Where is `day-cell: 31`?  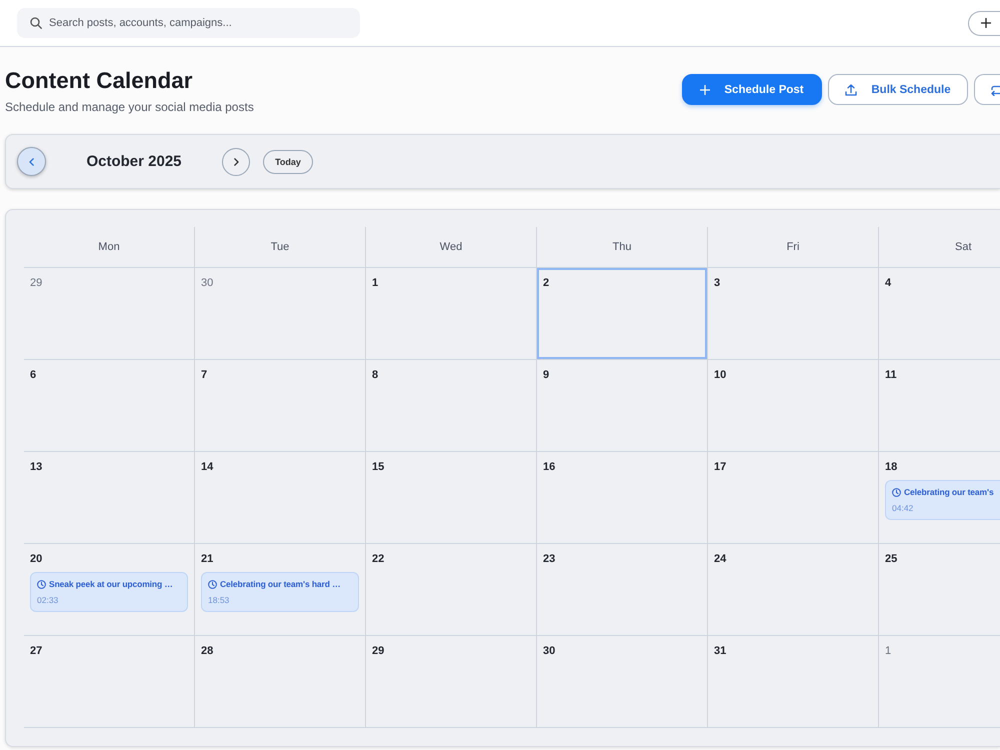 day-cell: 31 is located at coordinates (793, 682).